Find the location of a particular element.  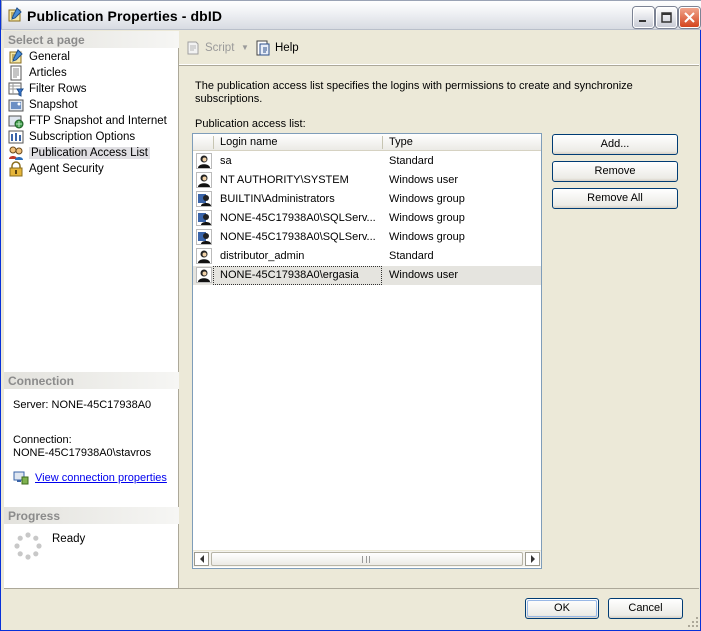

minimize-button is located at coordinates (643, 17).